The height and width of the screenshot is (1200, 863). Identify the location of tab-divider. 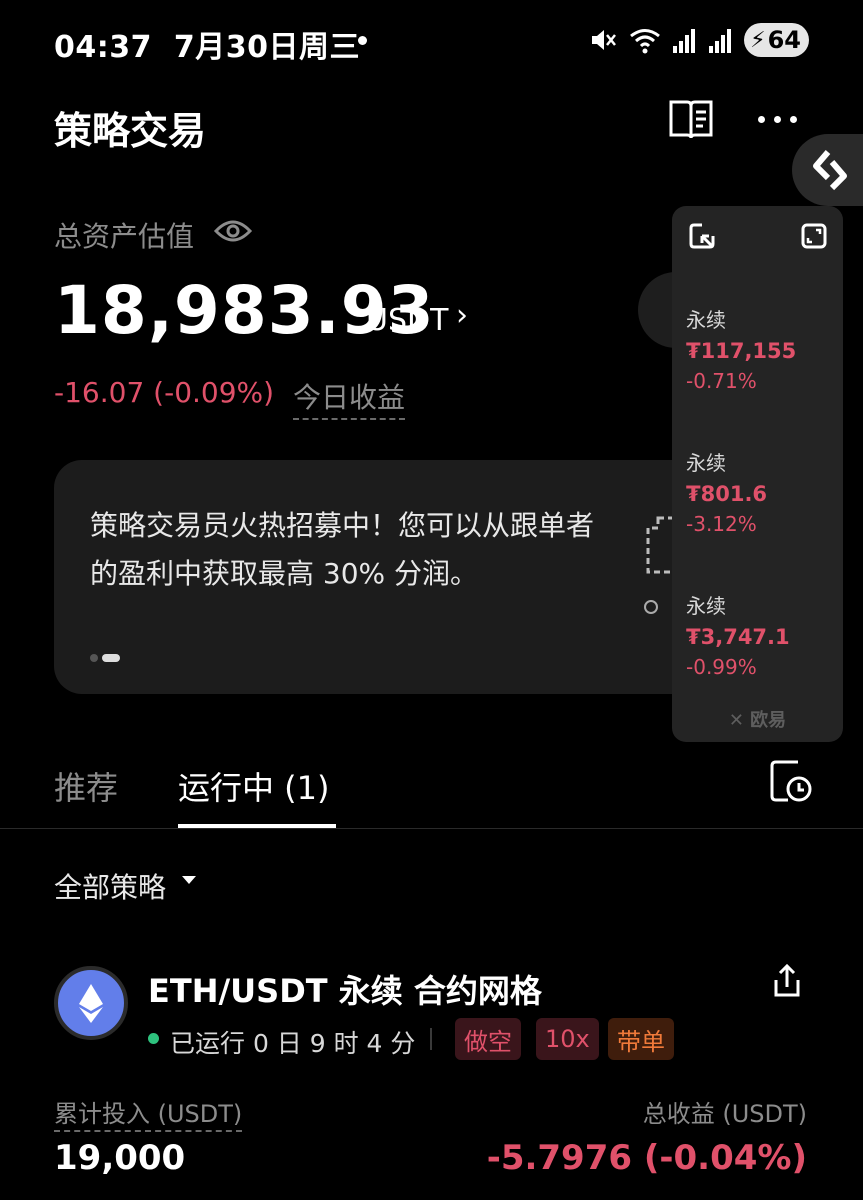
(431, 828).